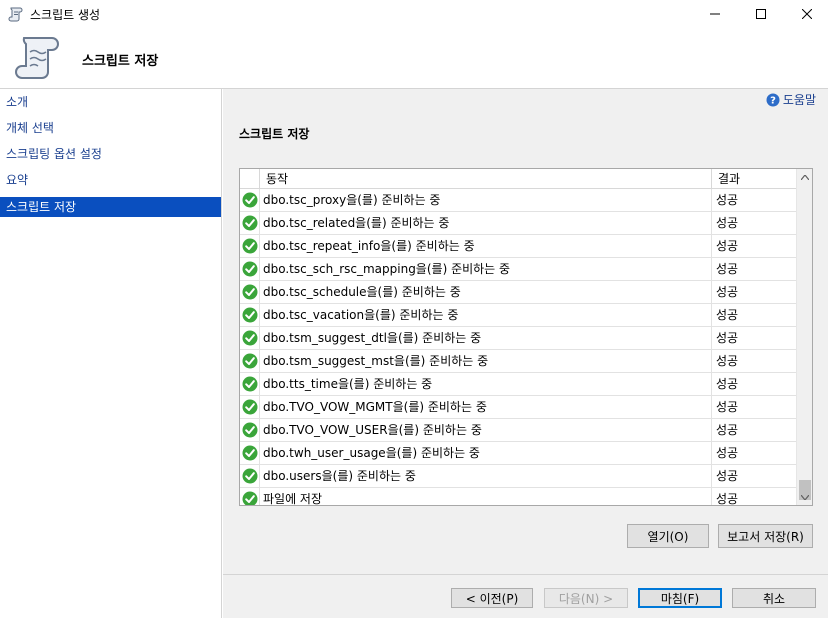  What do you see at coordinates (486, 384) in the screenshot?
I see `row-action: dbo.tts_time을(를) 준비하는 중` at bounding box center [486, 384].